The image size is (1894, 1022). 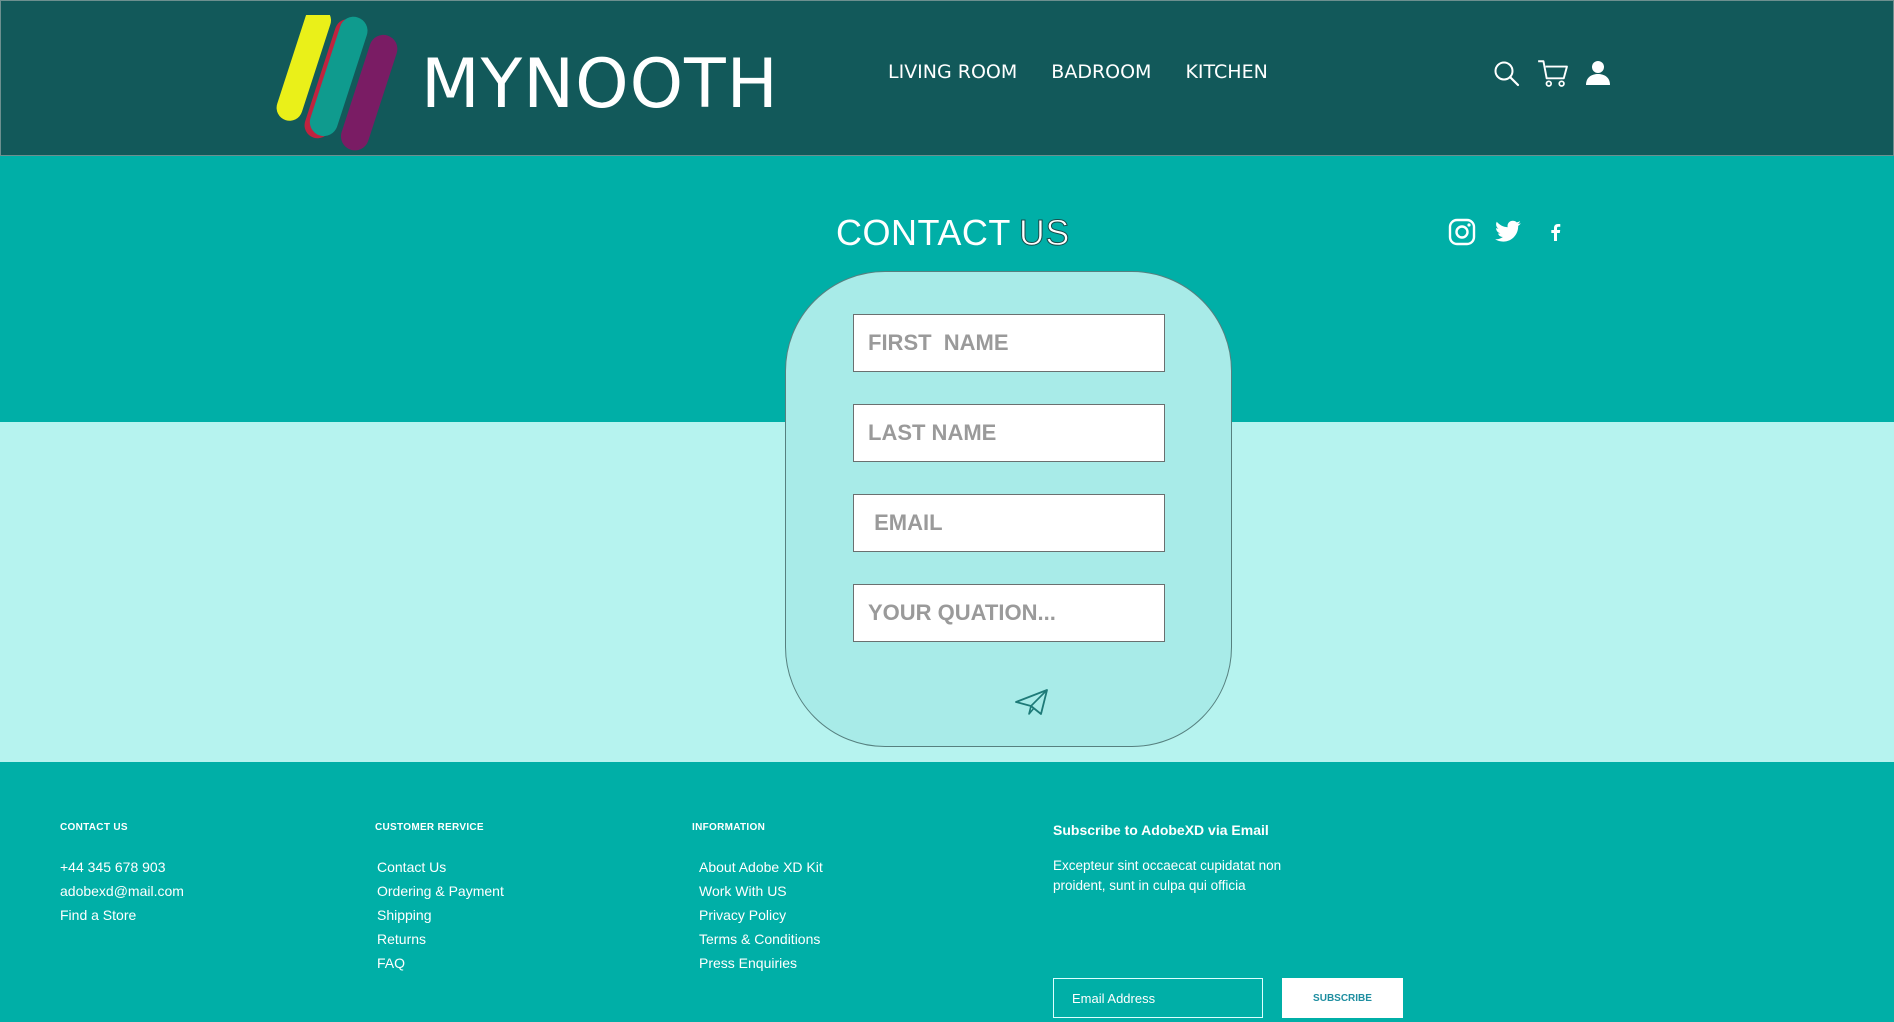 What do you see at coordinates (952, 72) in the screenshot?
I see `nav-living-room: LIVING ROOM` at bounding box center [952, 72].